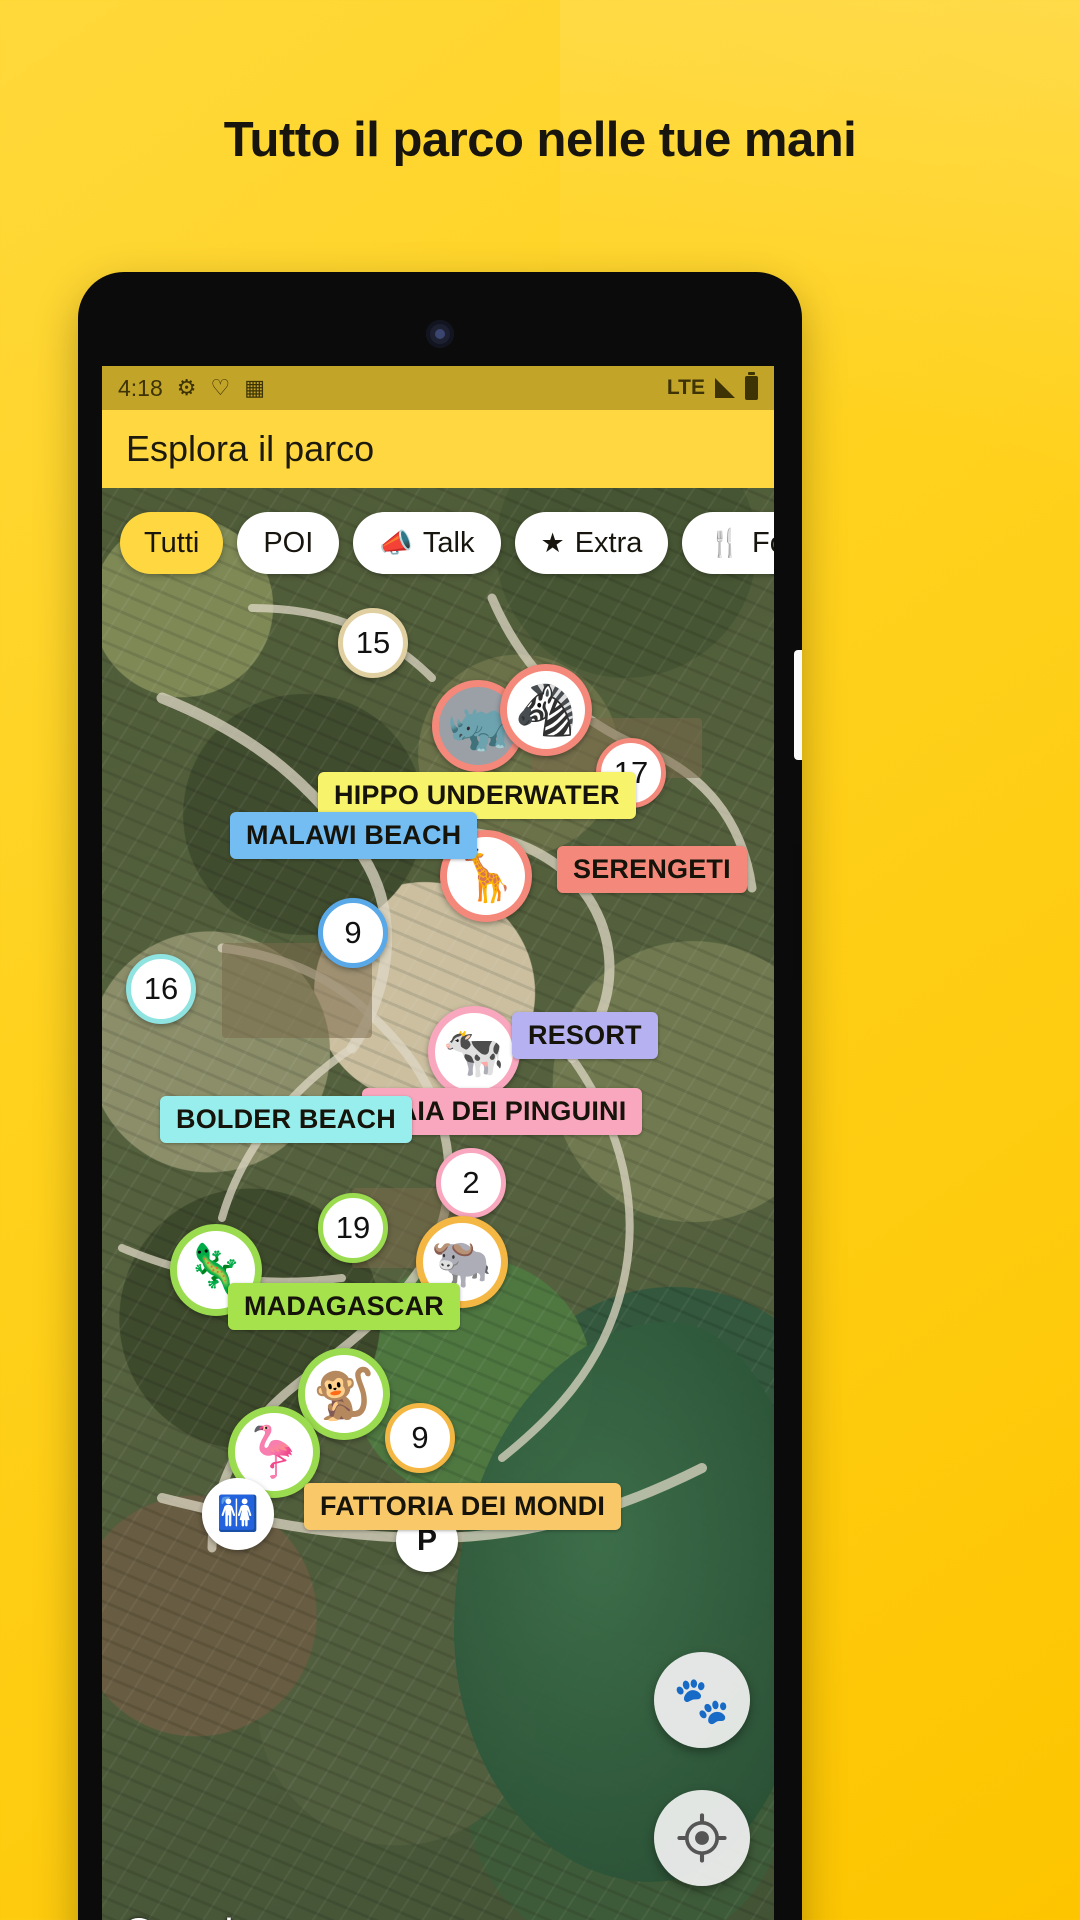 The image size is (1080, 1920). I want to click on power-button, so click(797, 912).